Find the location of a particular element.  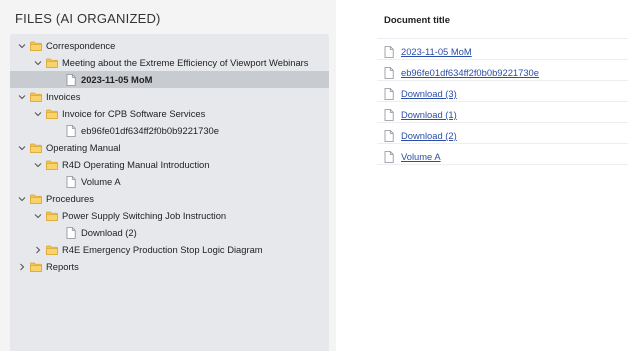

tree-folder-item: Operating Manual is located at coordinates (169, 147).